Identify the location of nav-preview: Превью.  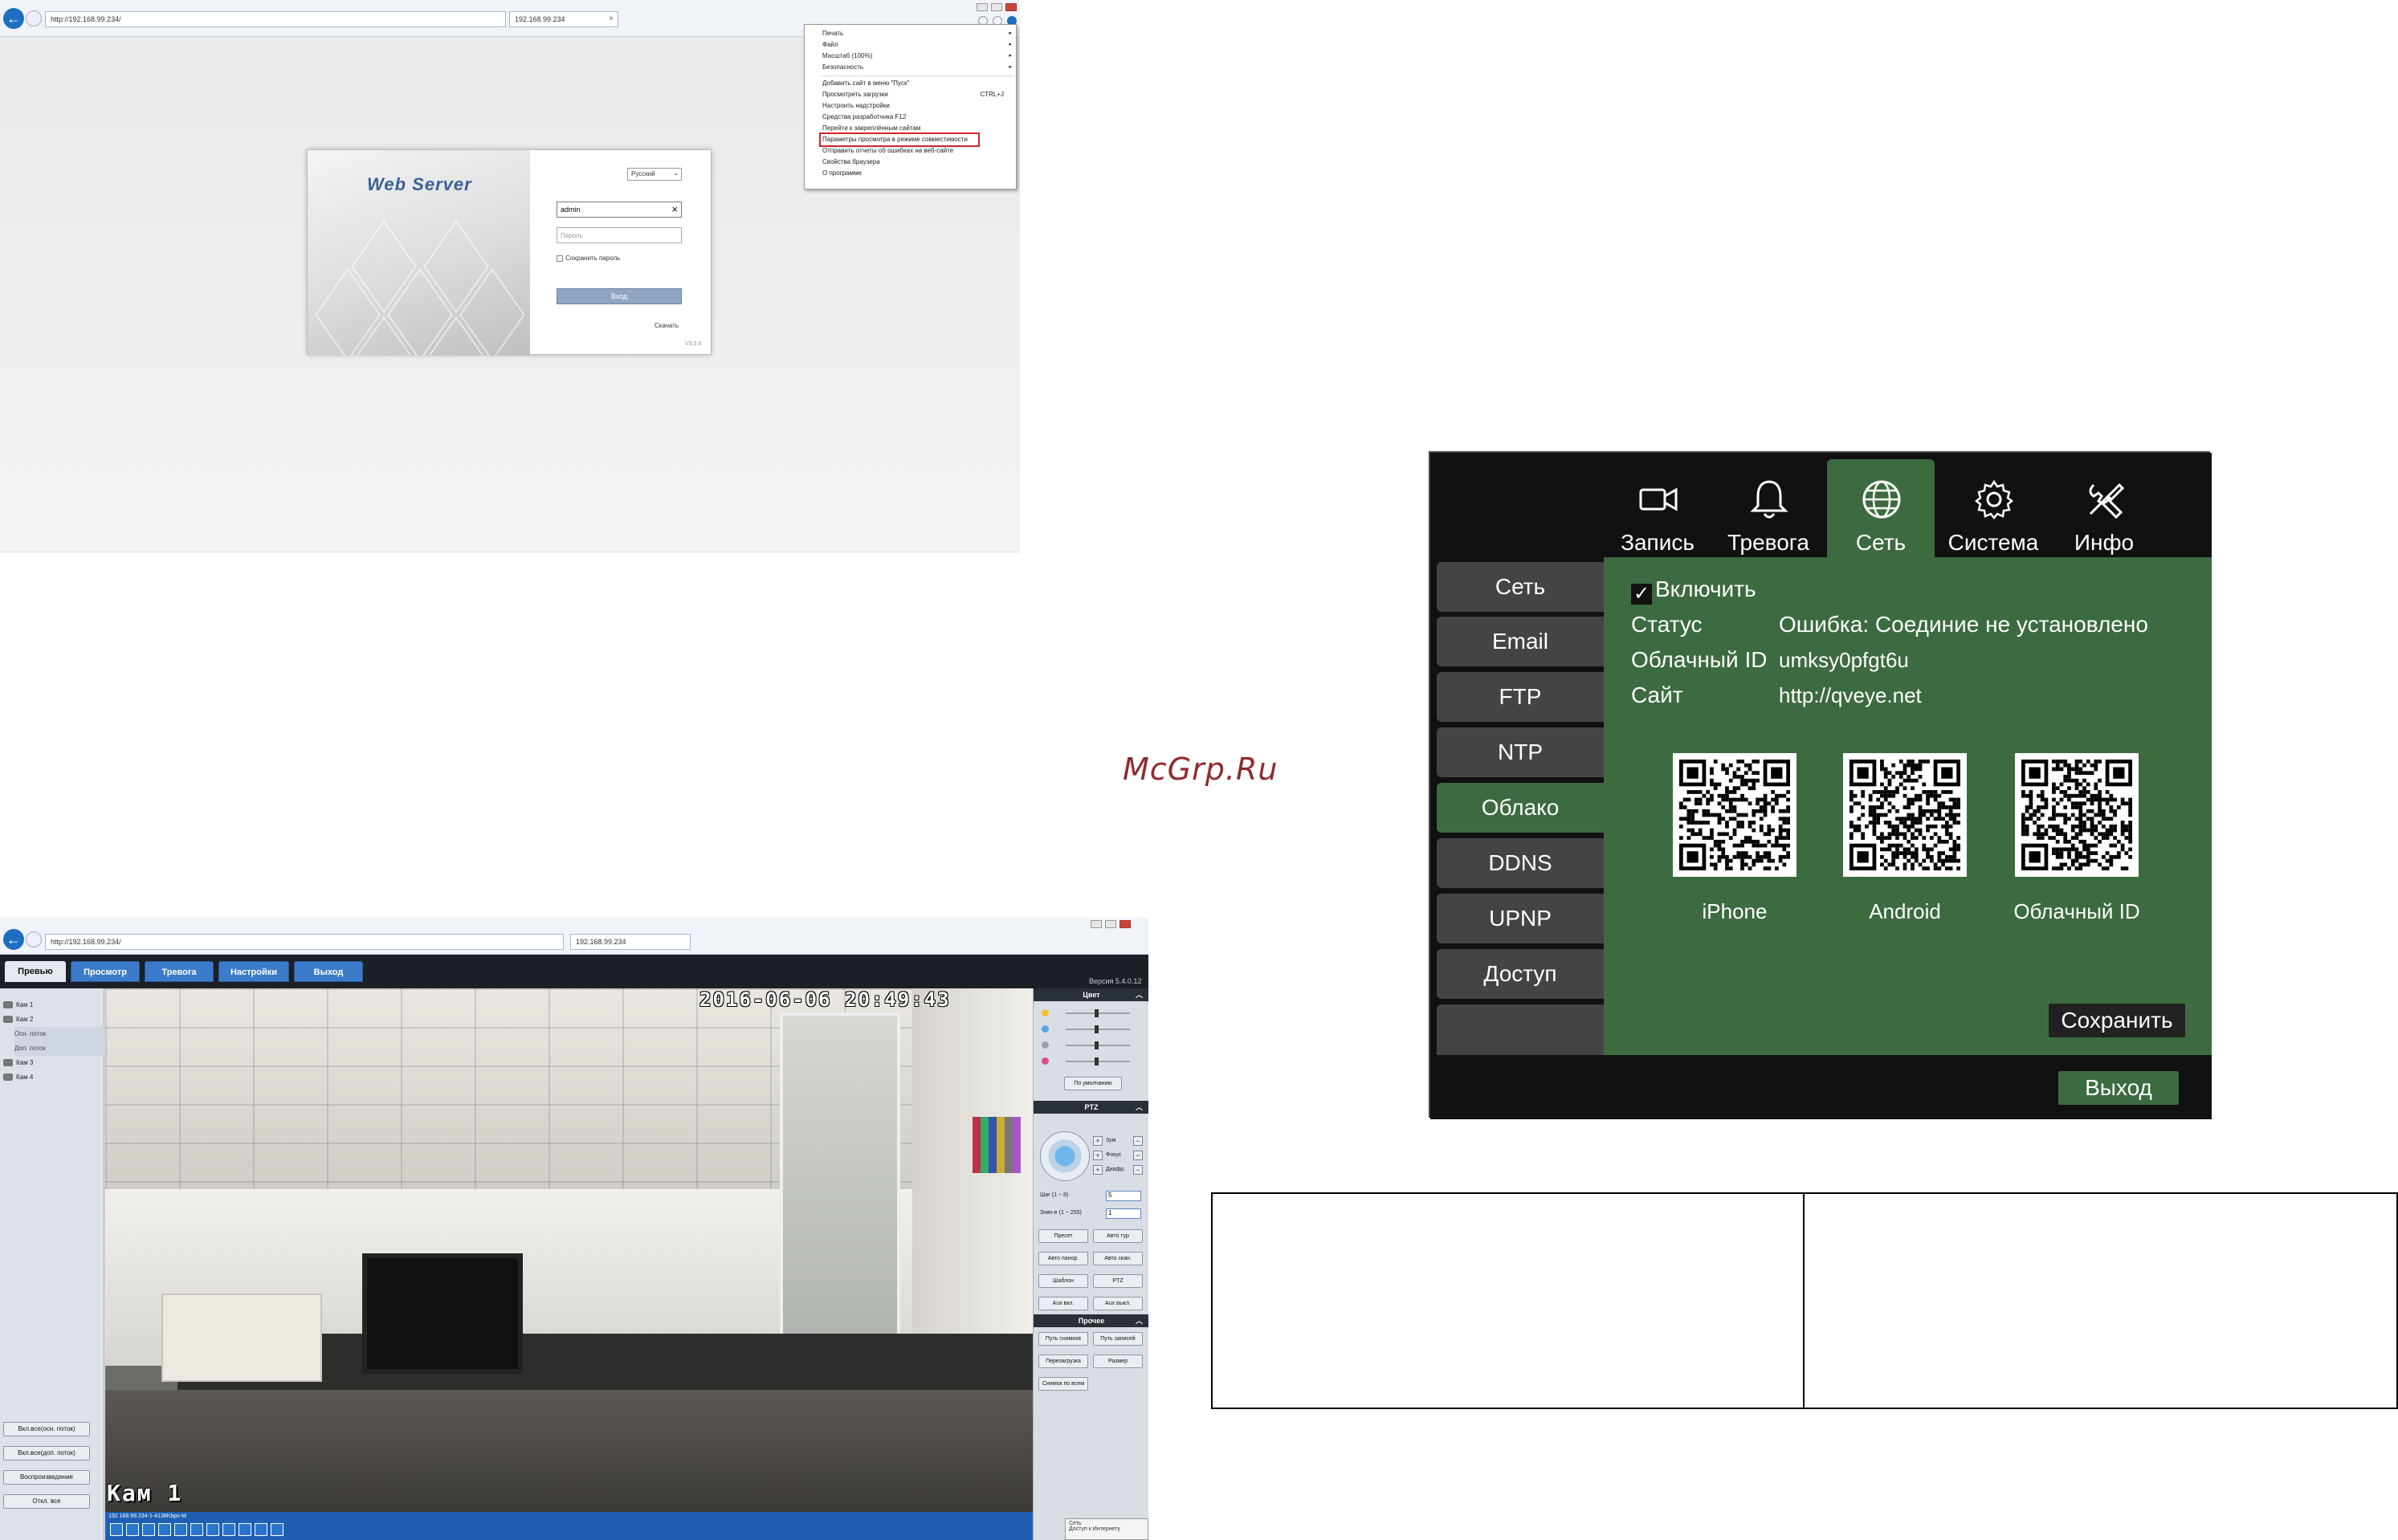
(35, 971).